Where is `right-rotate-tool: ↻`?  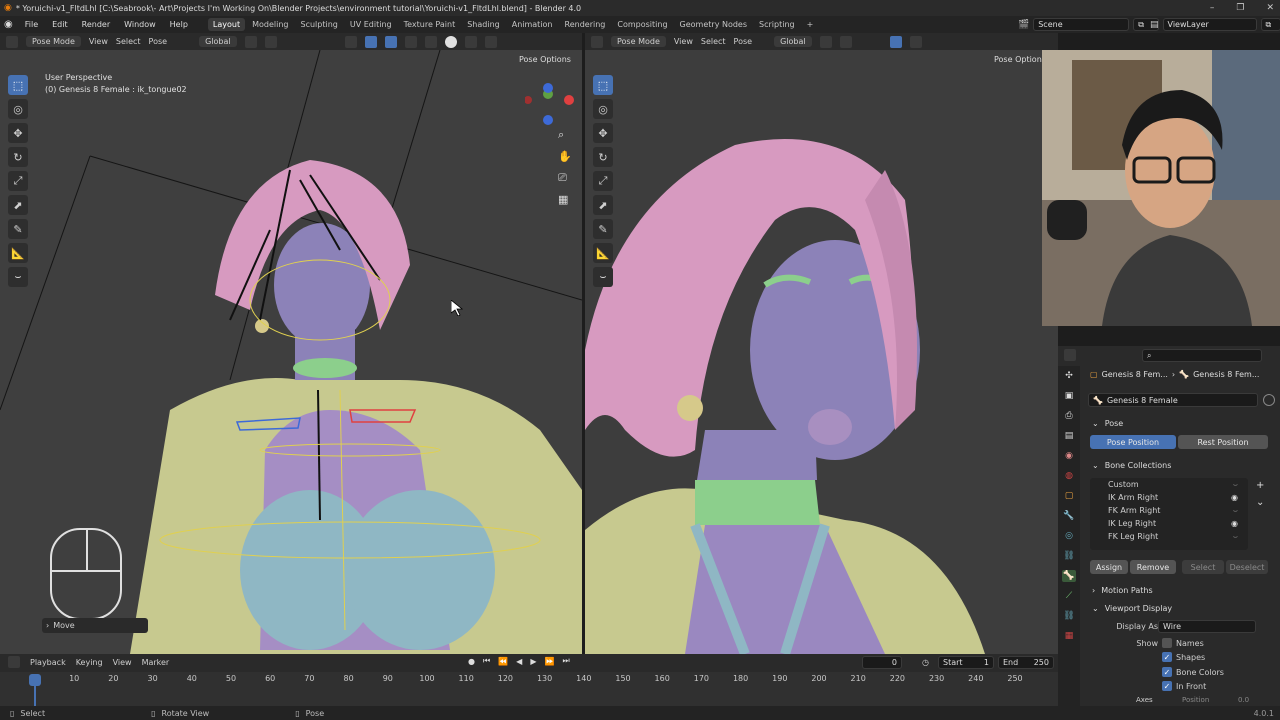
right-rotate-tool: ↻ is located at coordinates (603, 157).